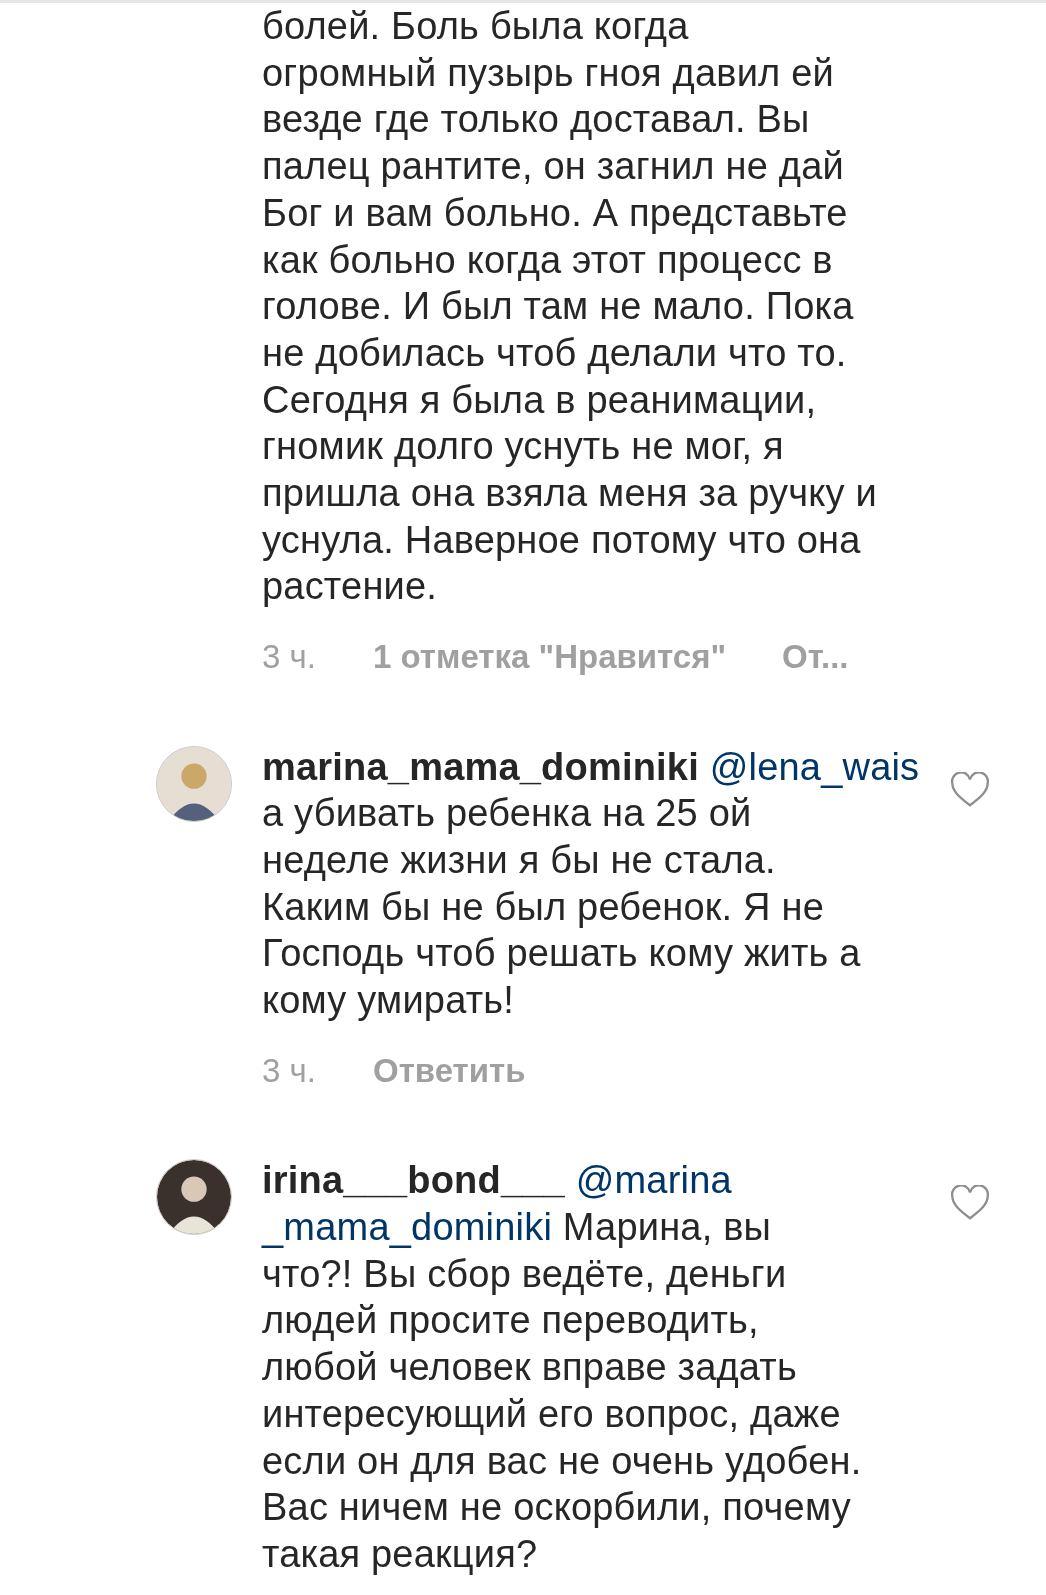 Image resolution: width=1046 pixels, height=1595 pixels. What do you see at coordinates (550, 657) in the screenshot?
I see `likes-link: 1 отметка "Нравится"` at bounding box center [550, 657].